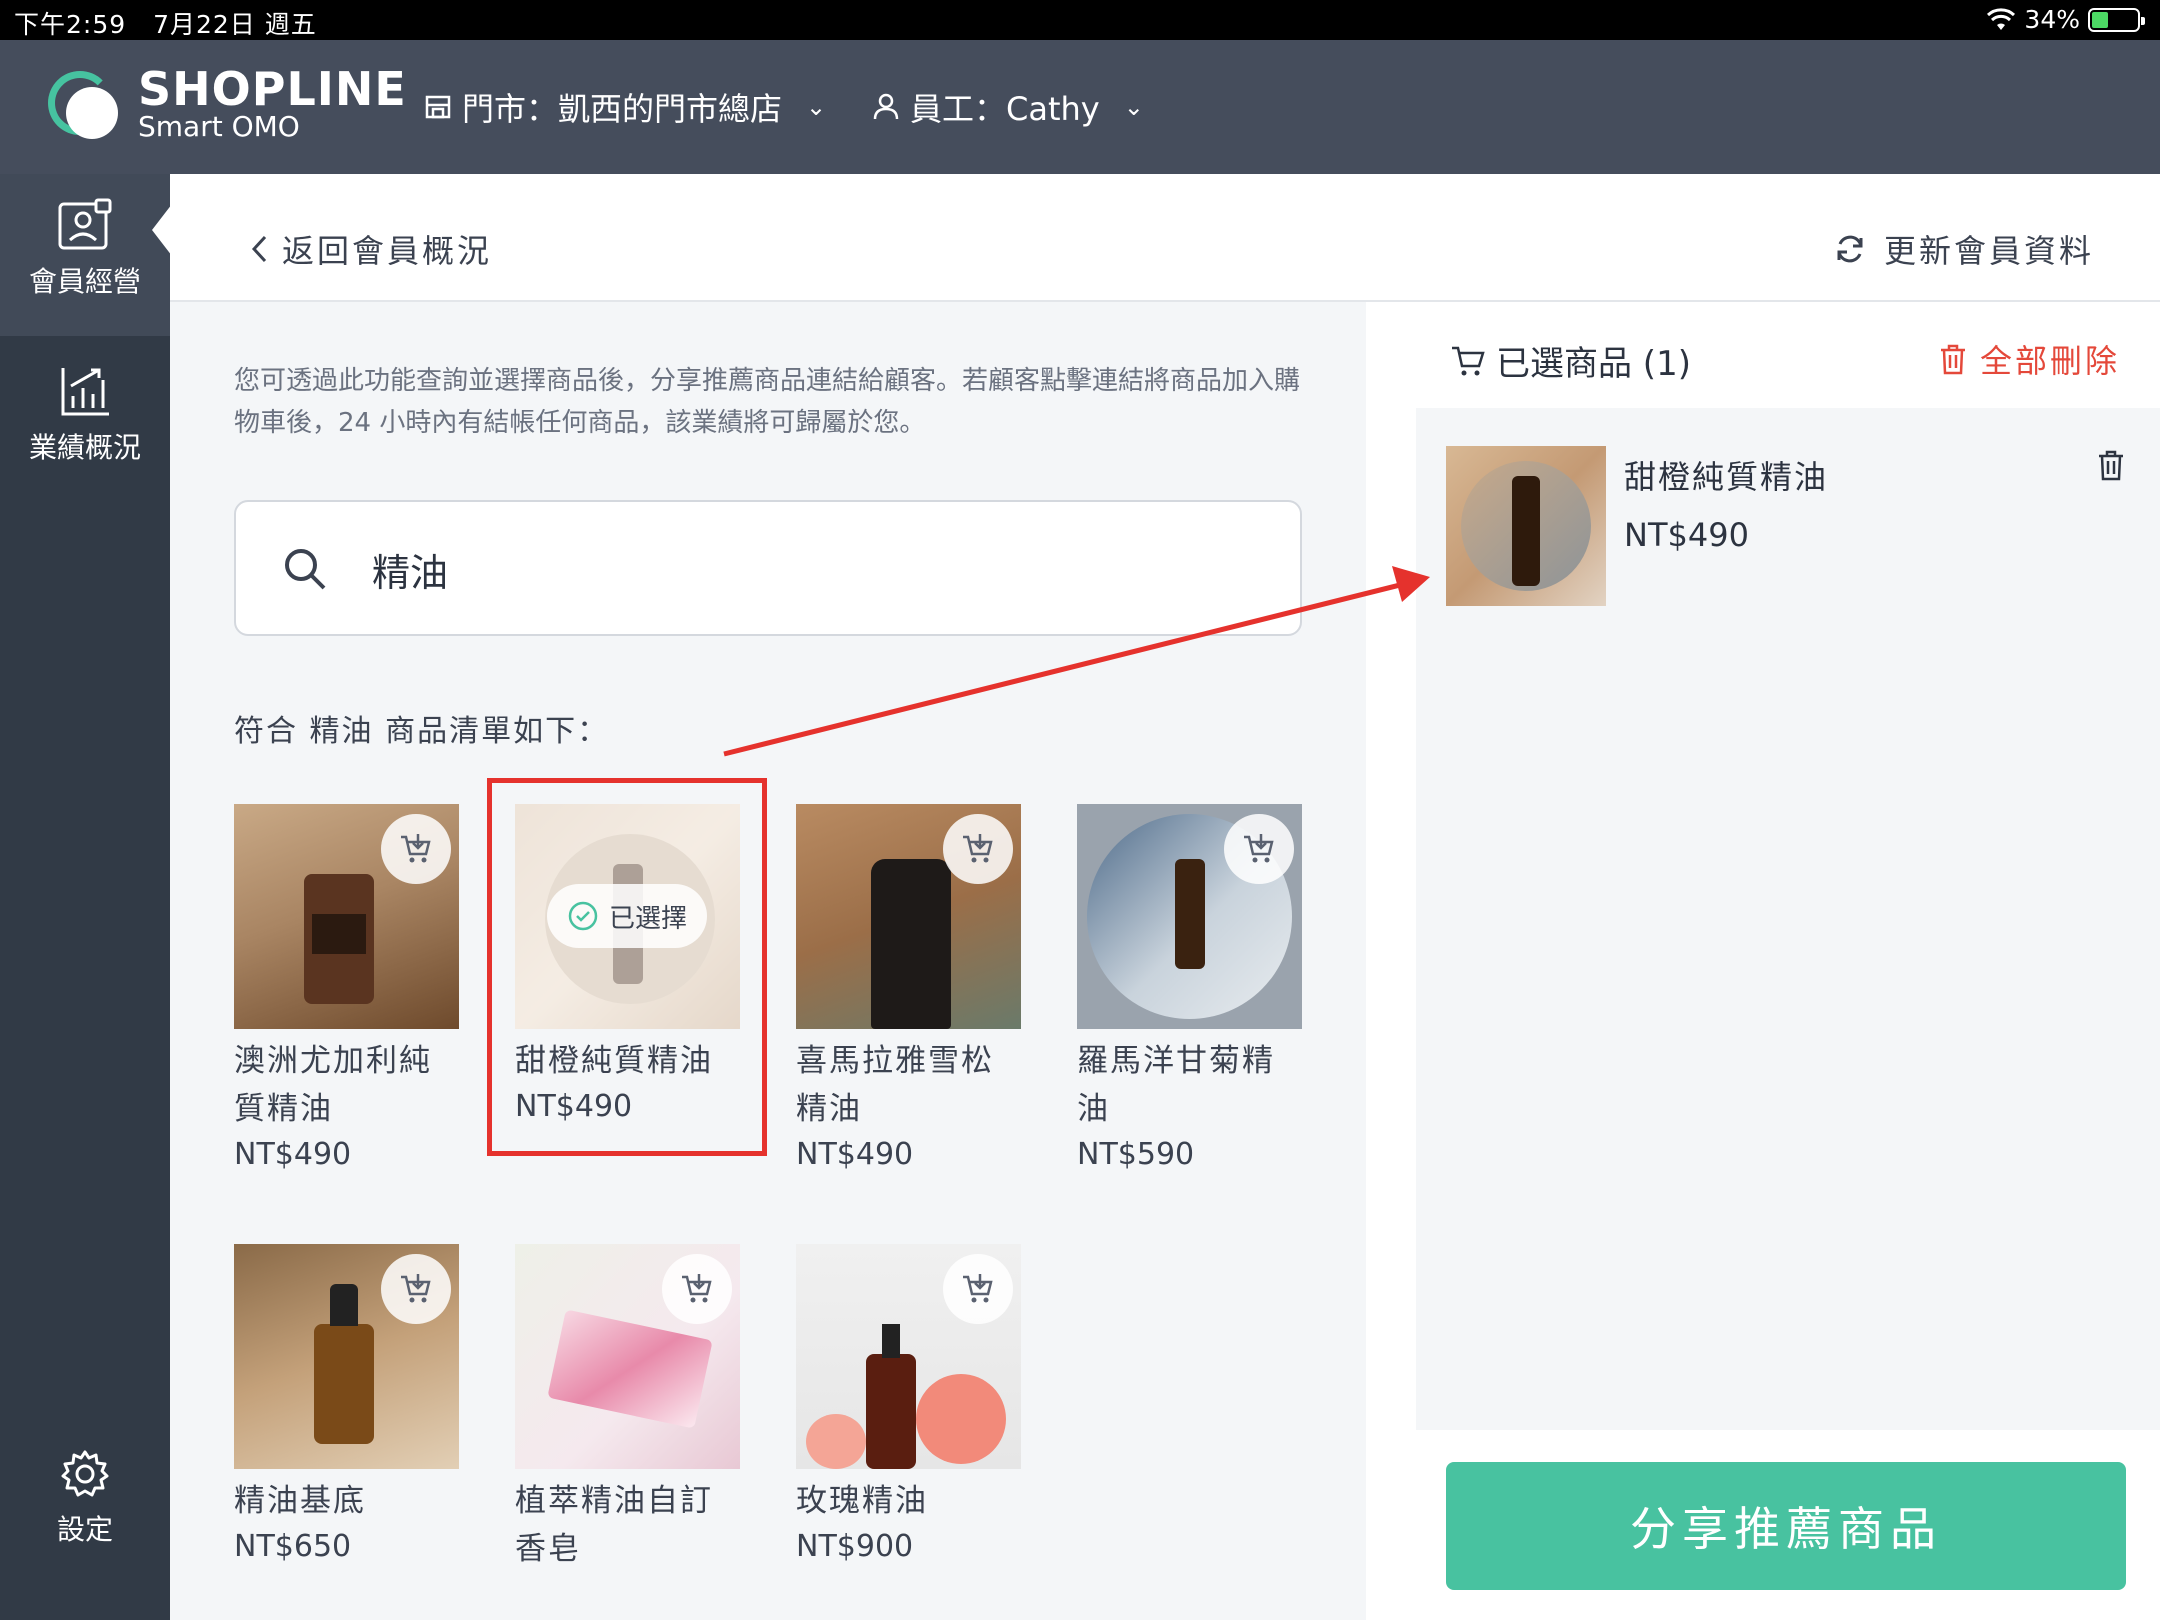  I want to click on panel-header: 已選商品 (1) 全部刪除, so click(1763, 355).